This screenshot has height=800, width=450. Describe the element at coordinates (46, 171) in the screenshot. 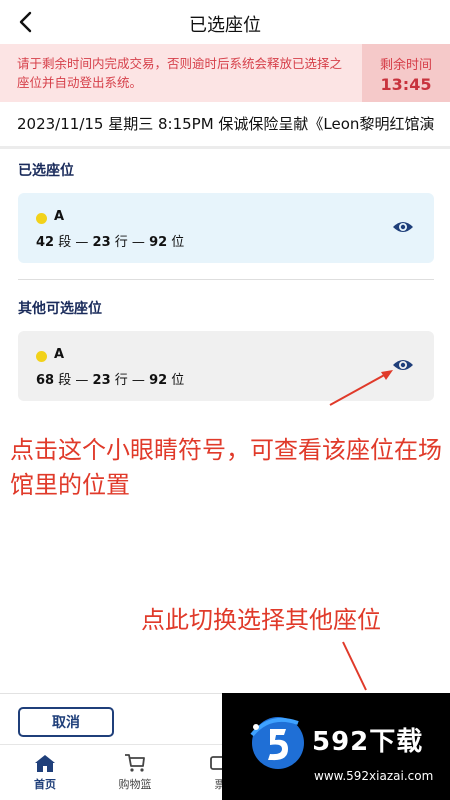

I see `selected-seat-heading: 已选座位` at that location.